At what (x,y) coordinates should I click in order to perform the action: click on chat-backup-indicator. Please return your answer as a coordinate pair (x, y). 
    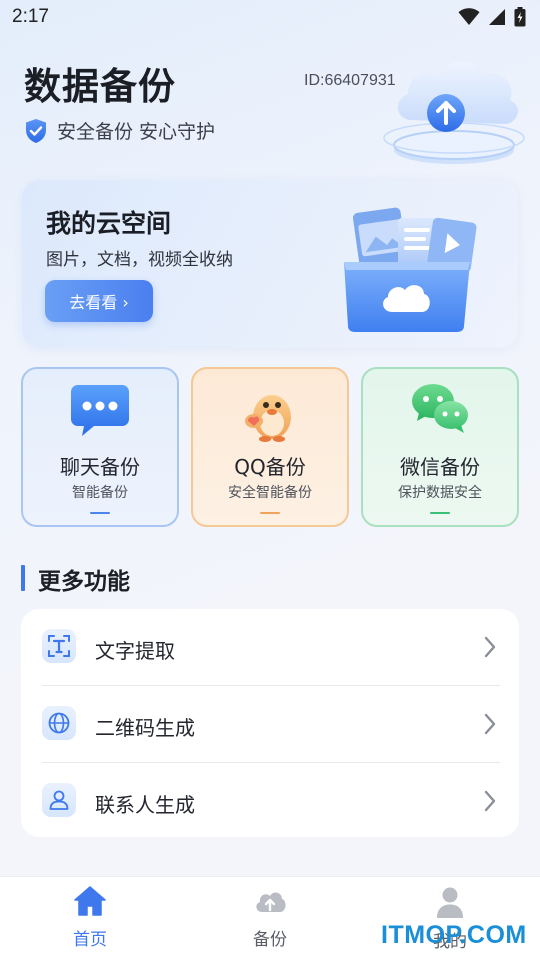
    Looking at the image, I should click on (100, 513).